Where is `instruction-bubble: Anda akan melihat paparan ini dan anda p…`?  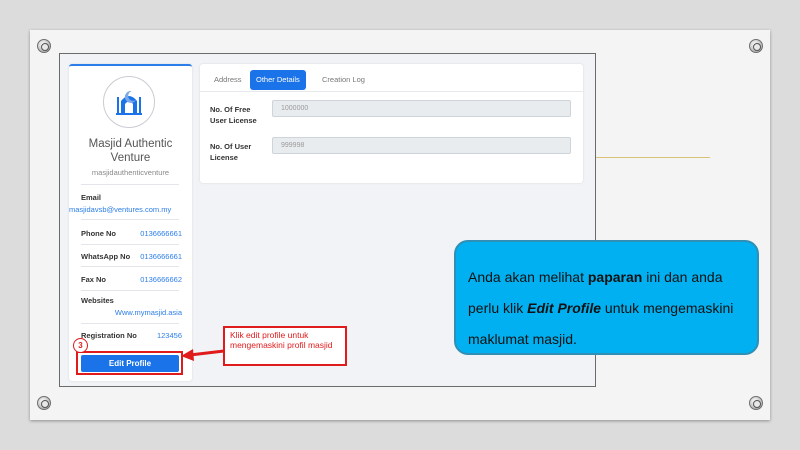
instruction-bubble: Anda akan melihat paparan ini dan anda p… is located at coordinates (606, 297).